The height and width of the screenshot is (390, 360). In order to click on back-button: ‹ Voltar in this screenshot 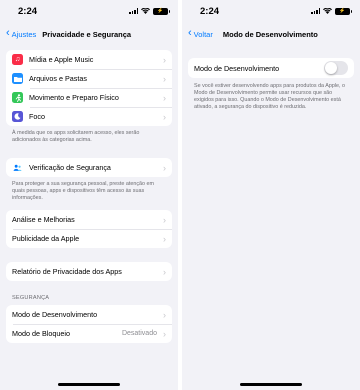, I will do `click(200, 33)`.